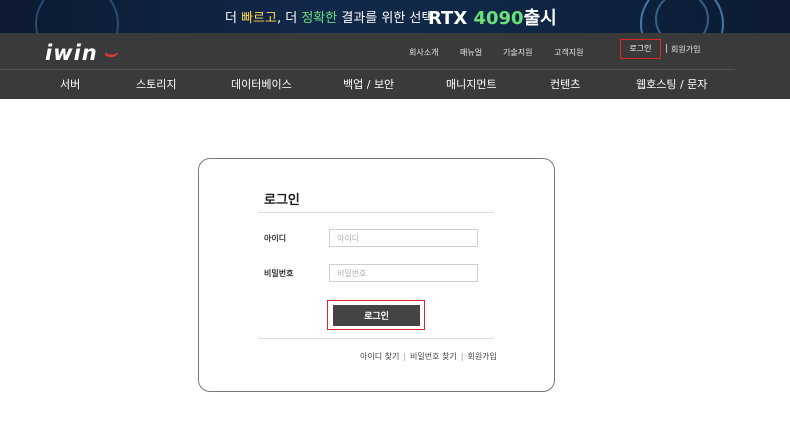 This screenshot has width=790, height=426. What do you see at coordinates (282, 200) in the screenshot?
I see `login-title: 로그인` at bounding box center [282, 200].